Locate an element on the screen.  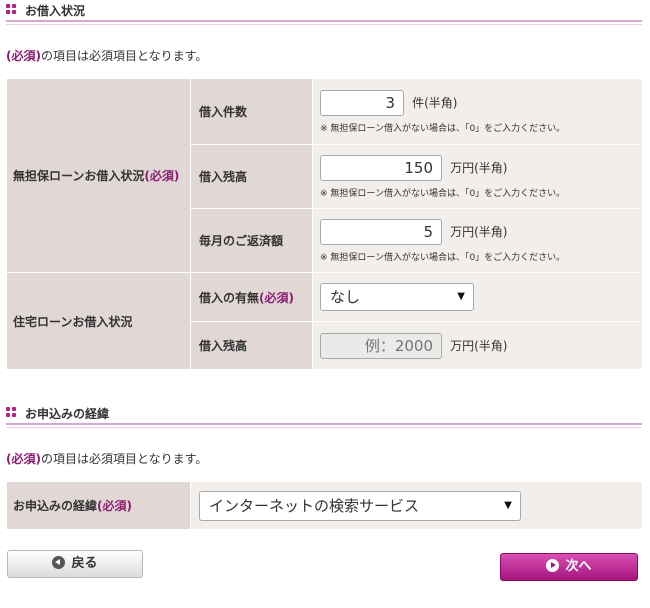
category-housing: 住宅ローンお借入状況 is located at coordinates (98, 321).